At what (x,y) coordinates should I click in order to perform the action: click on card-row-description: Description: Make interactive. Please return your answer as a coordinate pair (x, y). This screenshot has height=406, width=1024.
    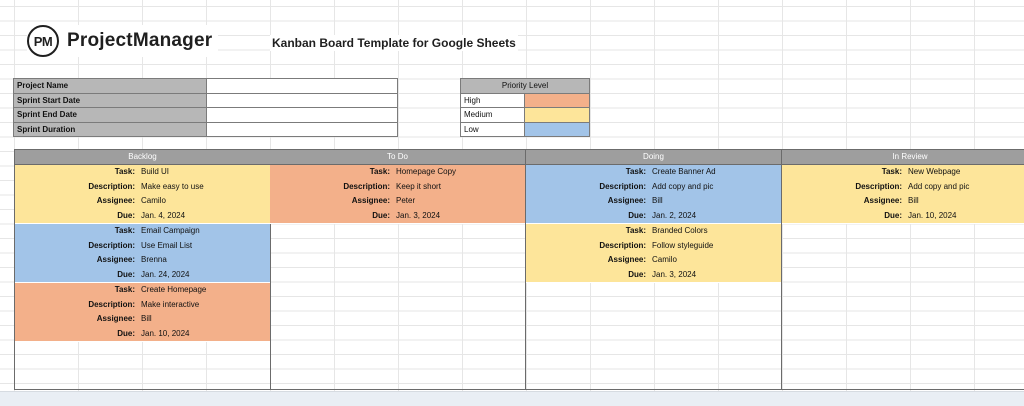
    Looking at the image, I should click on (142, 304).